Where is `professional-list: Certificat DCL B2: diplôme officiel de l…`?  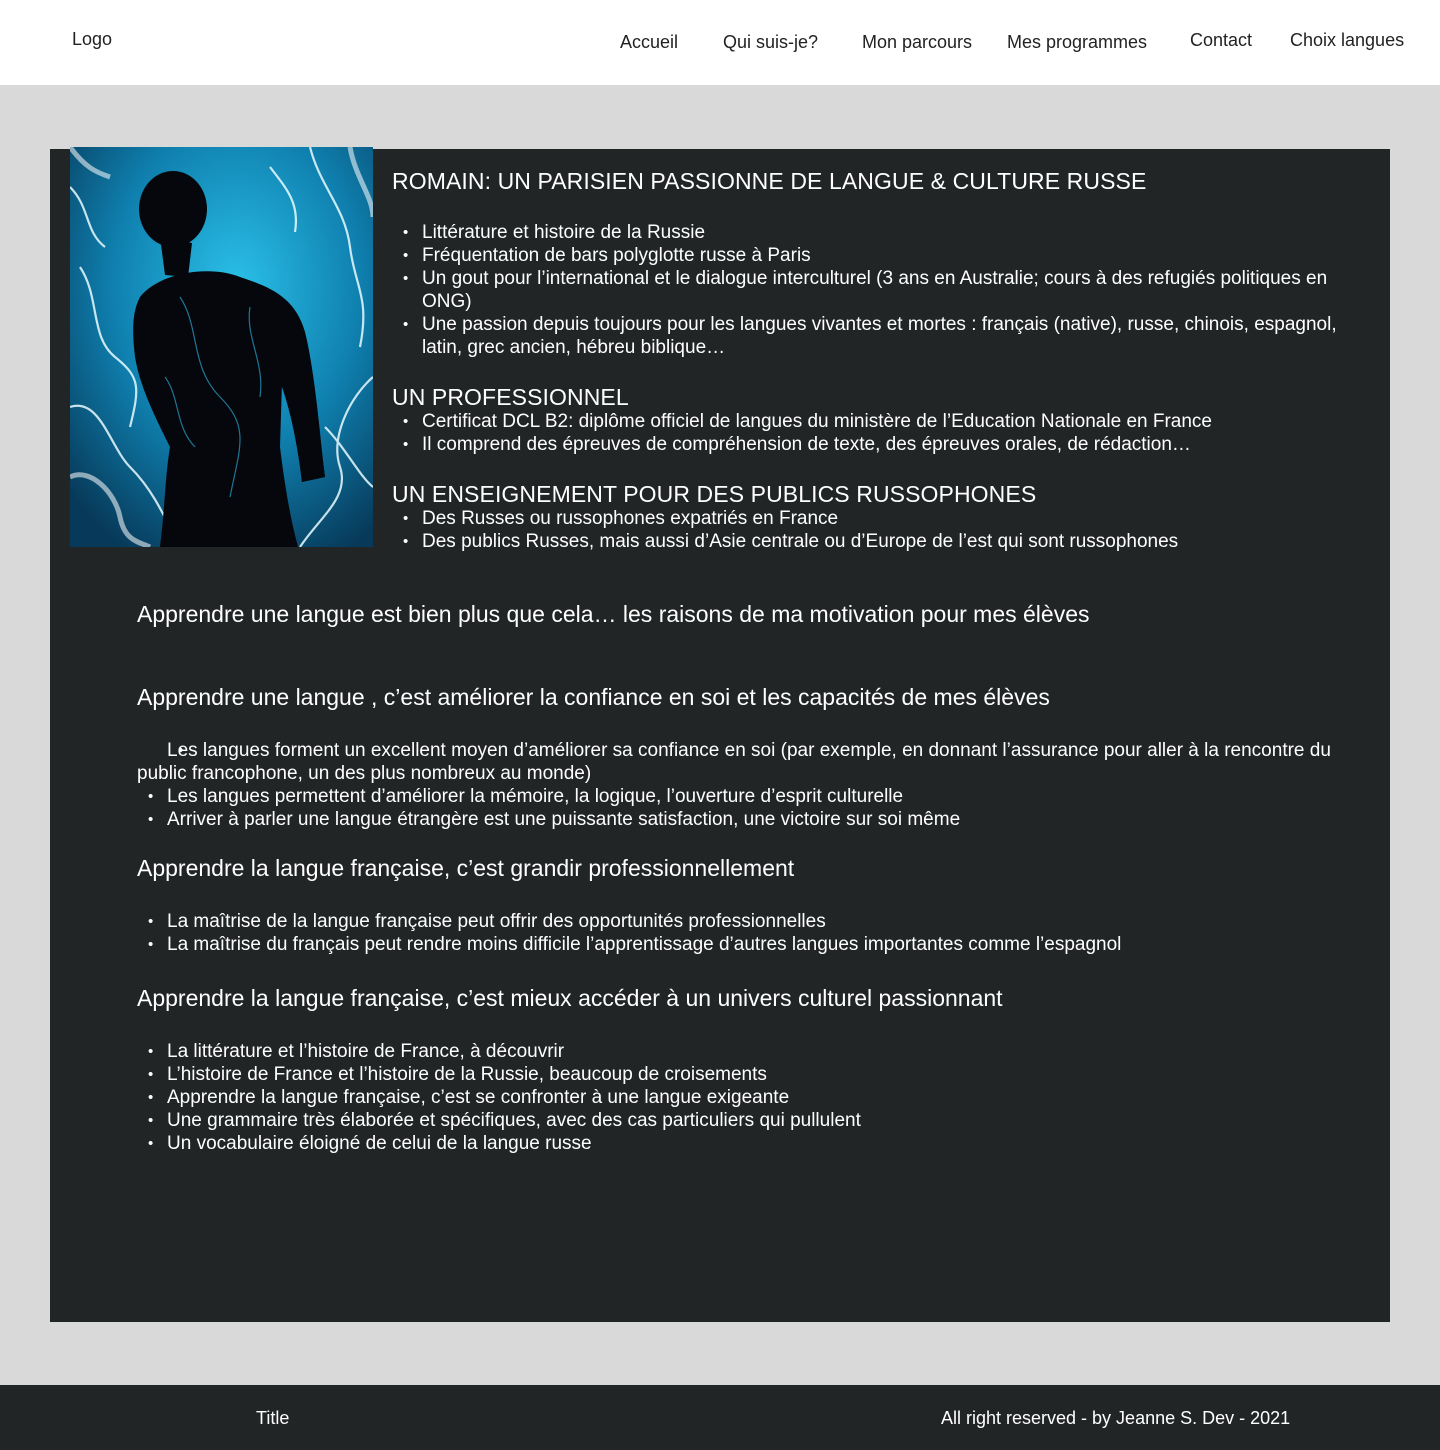
professional-list: Certificat DCL B2: diplôme officiel de l… is located at coordinates (882, 433).